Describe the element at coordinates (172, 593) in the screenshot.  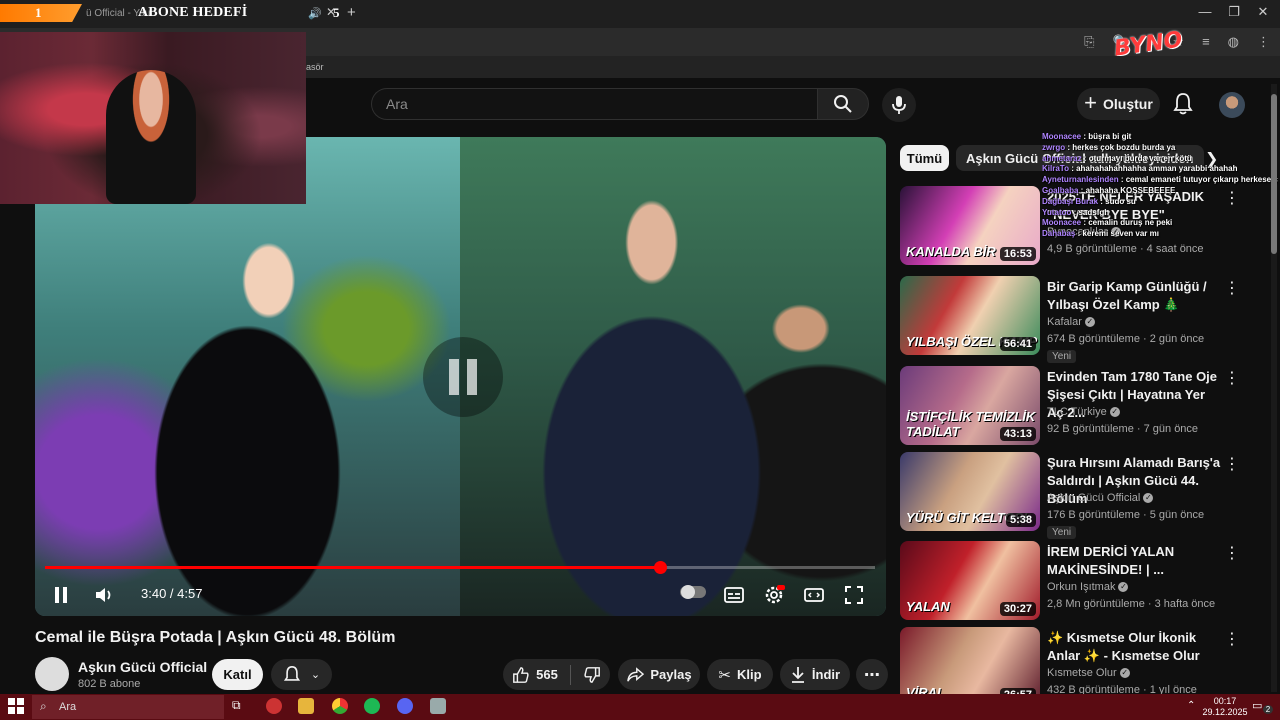
I see `time-display: 3:40 / 4:57` at that location.